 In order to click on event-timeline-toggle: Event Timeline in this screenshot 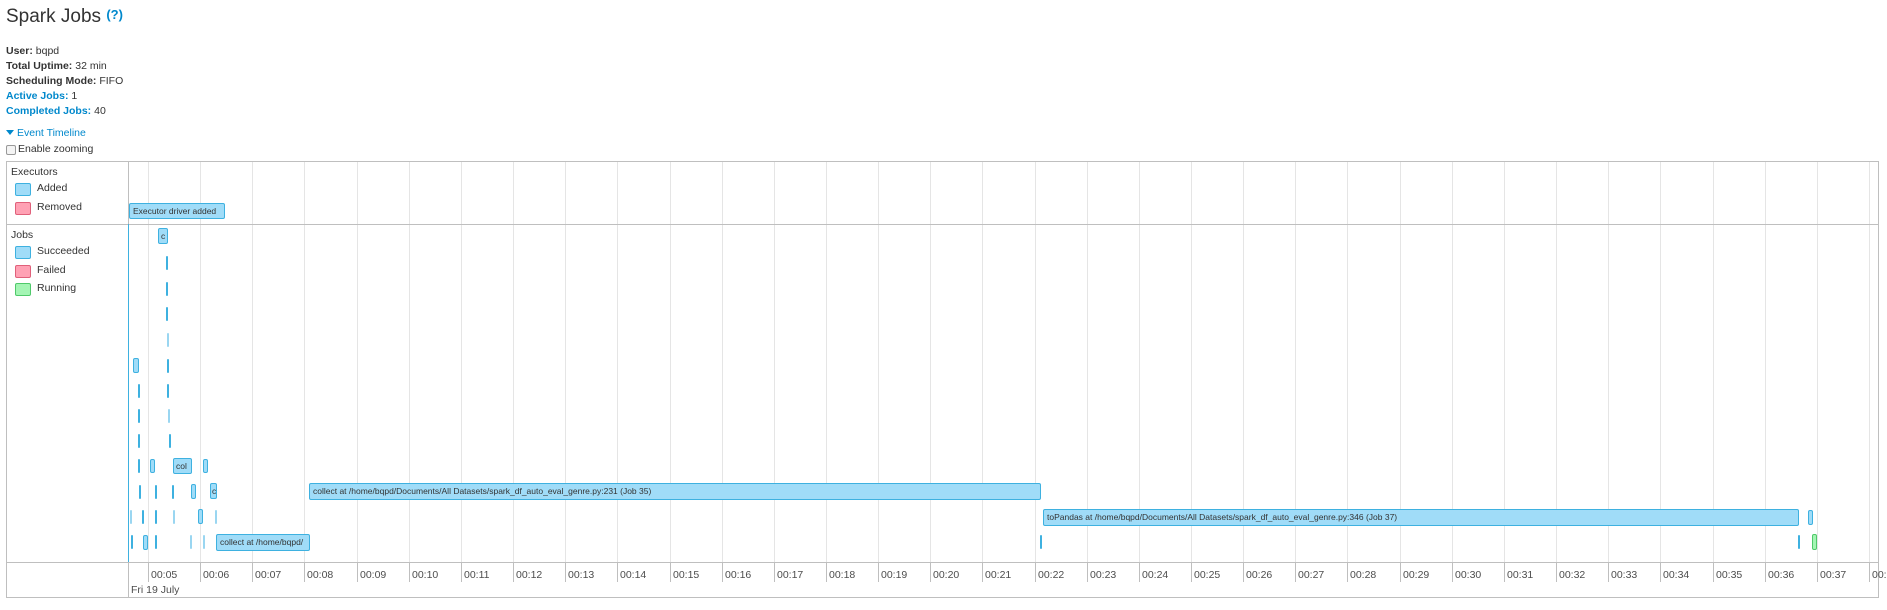, I will do `click(46, 133)`.